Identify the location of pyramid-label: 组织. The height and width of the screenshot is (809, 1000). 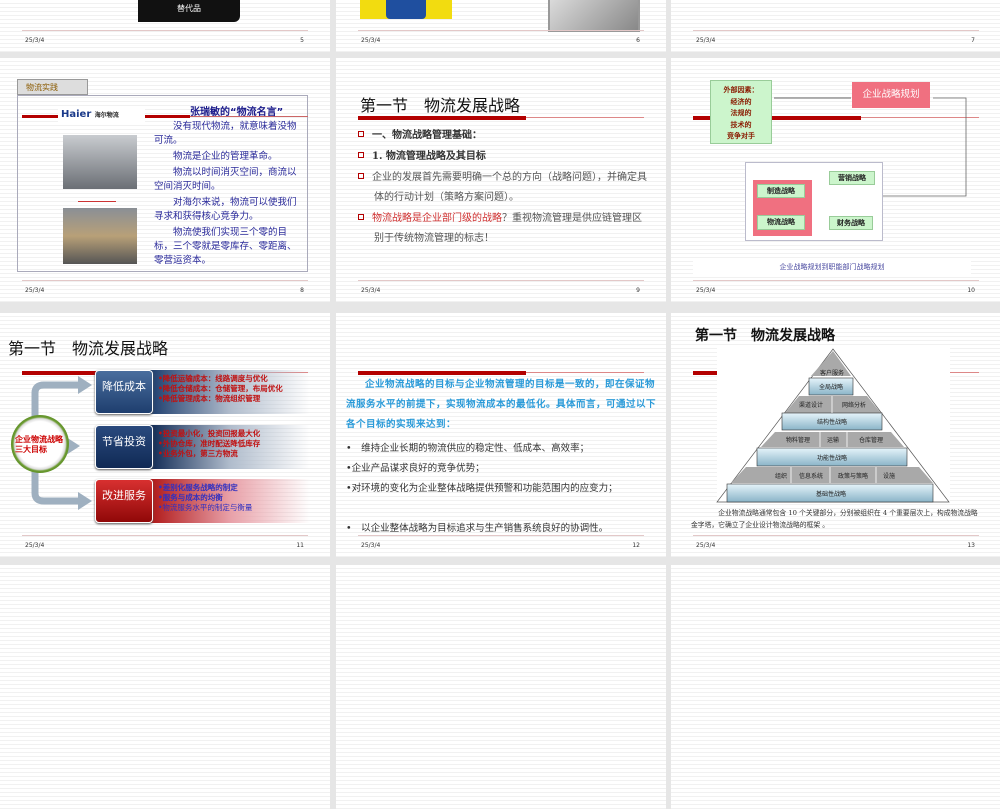
(781, 476).